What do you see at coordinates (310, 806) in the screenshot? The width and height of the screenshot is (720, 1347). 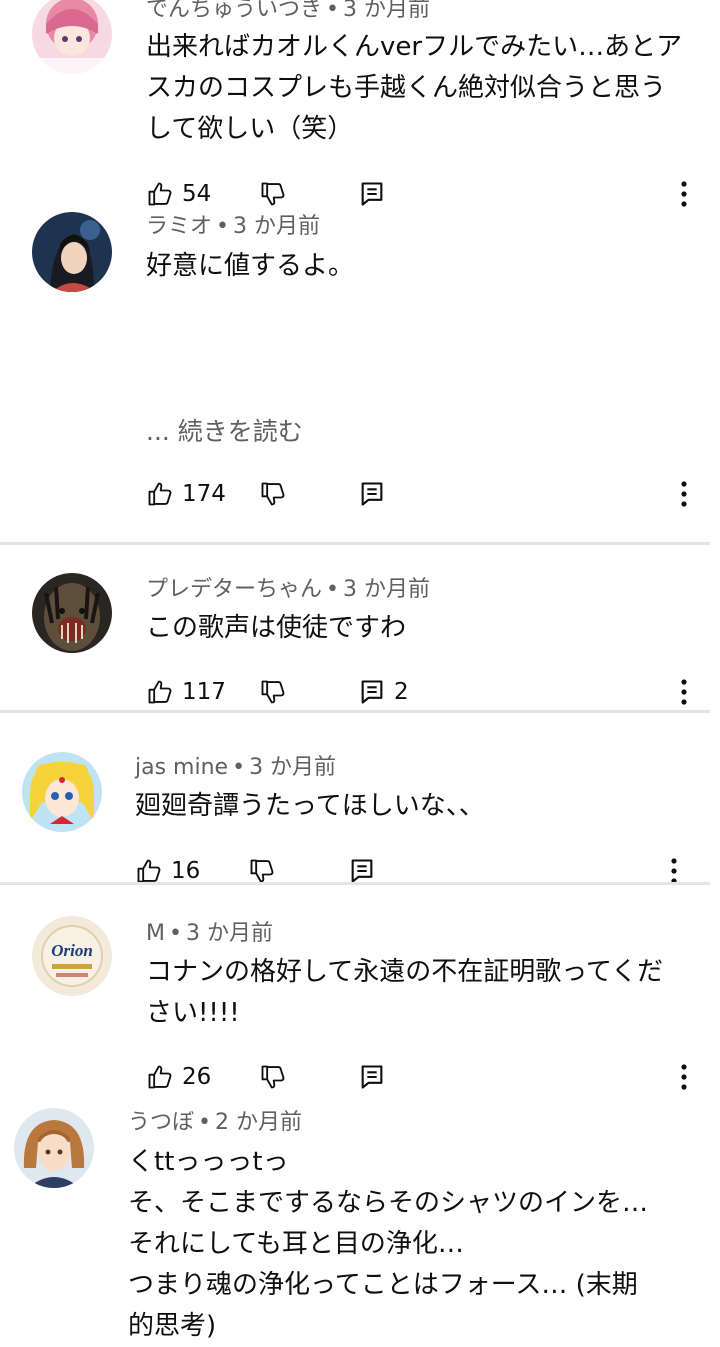 I see `comment-text: 廻廻奇譚うたってほしいな、、` at bounding box center [310, 806].